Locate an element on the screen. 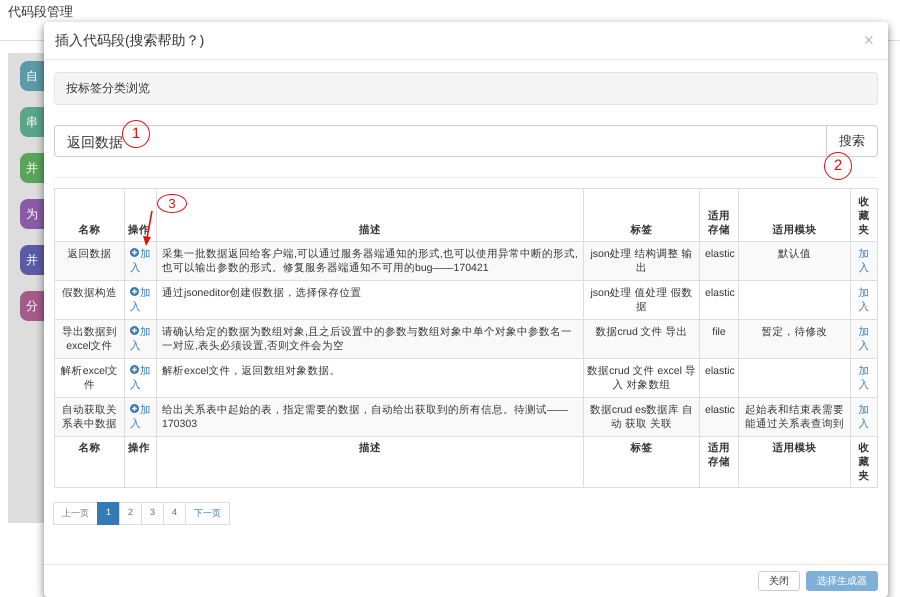 This screenshot has width=900, height=597. table-cell: 暂定，待修改 is located at coordinates (795, 332).